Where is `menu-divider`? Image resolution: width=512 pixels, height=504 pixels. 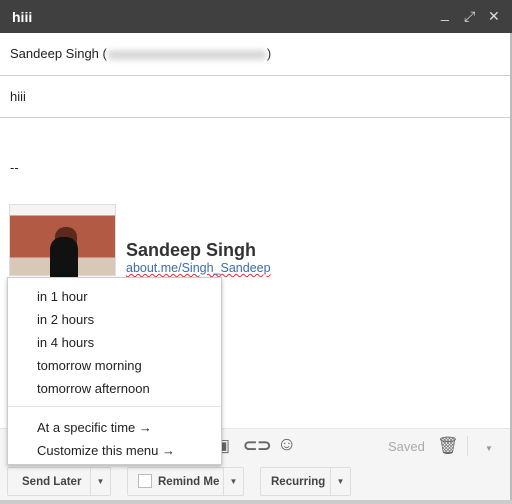 menu-divider is located at coordinates (114, 406).